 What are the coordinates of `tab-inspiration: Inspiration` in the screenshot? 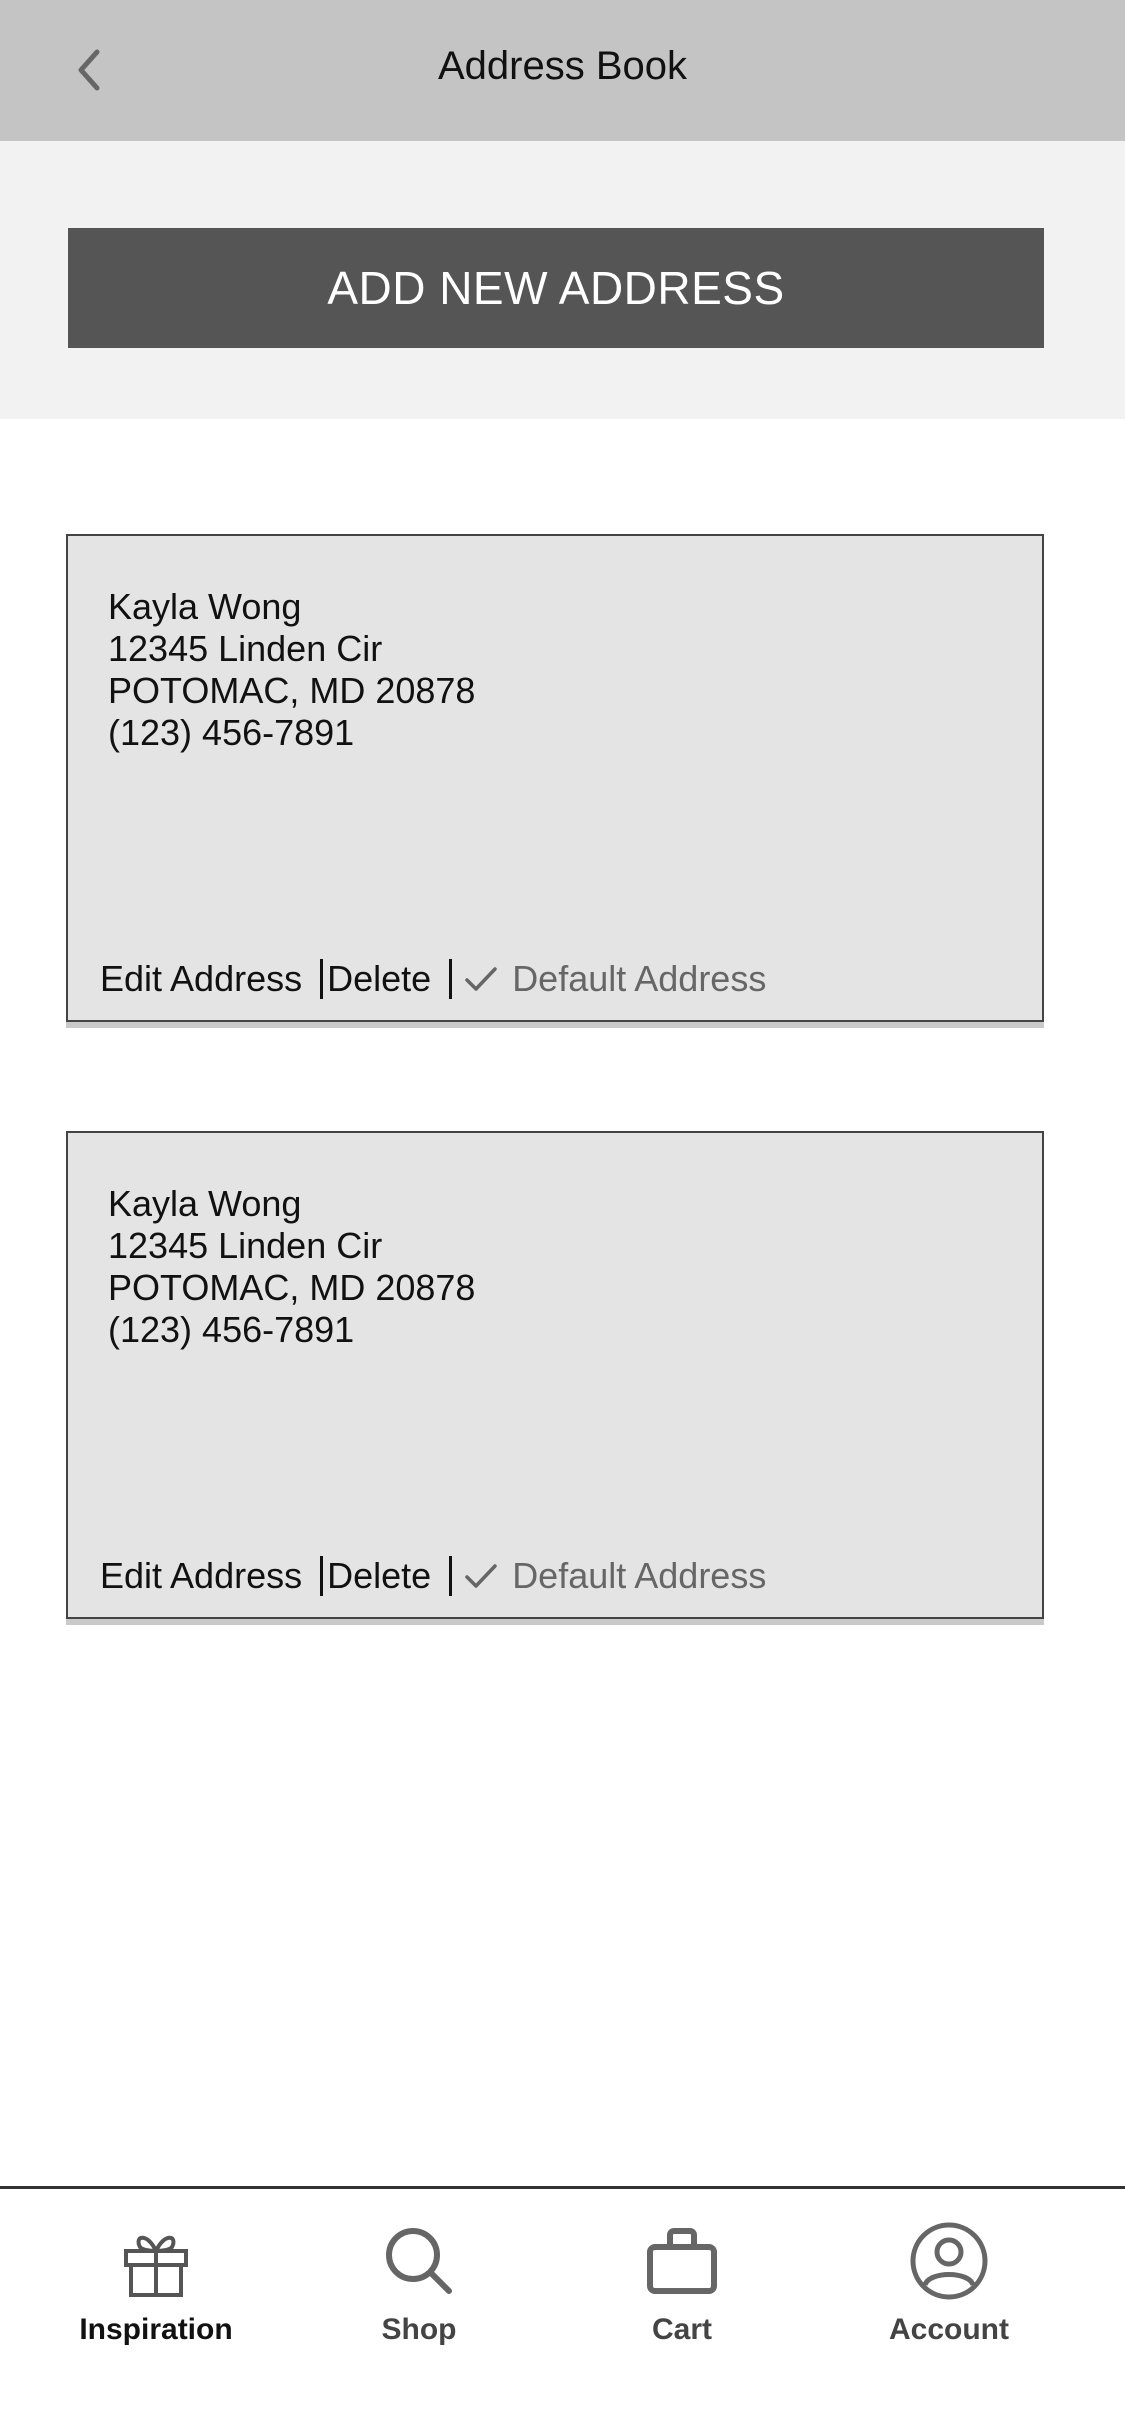 It's located at (156, 2289).